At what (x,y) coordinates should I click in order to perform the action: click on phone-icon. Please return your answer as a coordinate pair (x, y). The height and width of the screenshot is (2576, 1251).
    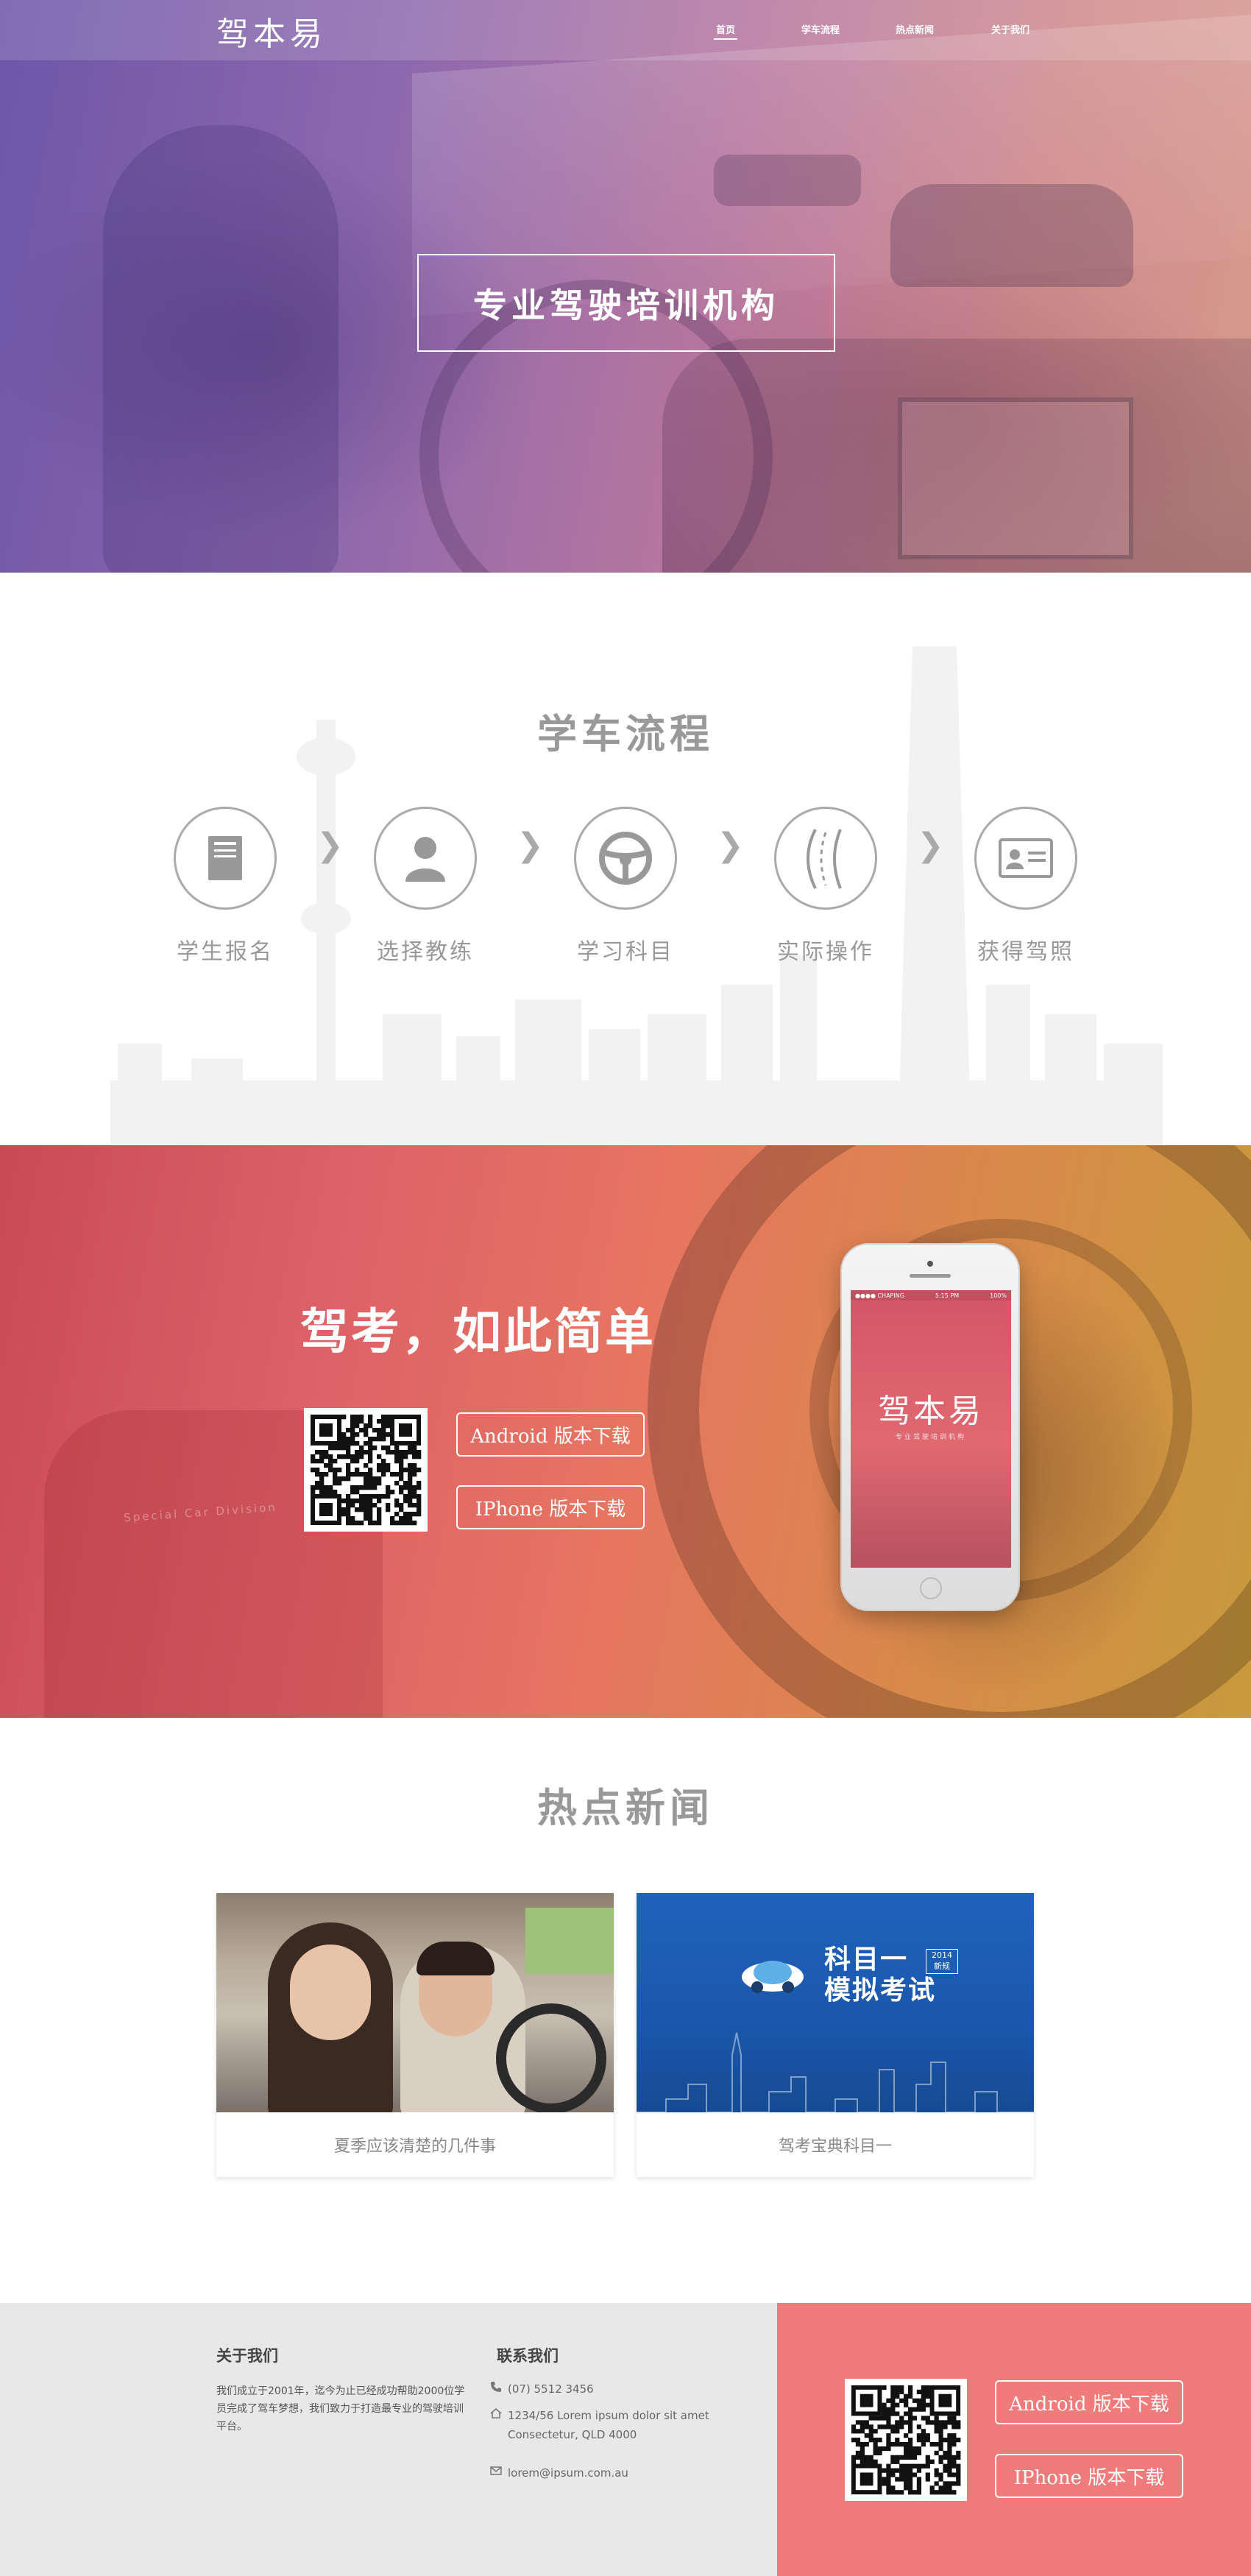
    Looking at the image, I should click on (496, 2387).